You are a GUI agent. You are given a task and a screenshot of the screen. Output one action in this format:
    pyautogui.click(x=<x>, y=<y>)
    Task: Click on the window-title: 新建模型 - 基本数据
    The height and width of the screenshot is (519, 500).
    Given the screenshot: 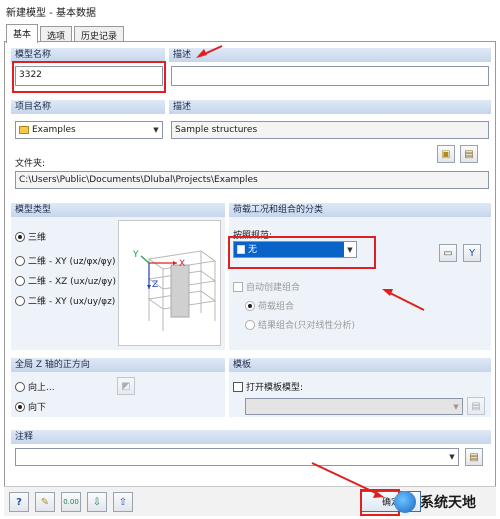 What is the action you would take?
    pyautogui.click(x=51, y=13)
    